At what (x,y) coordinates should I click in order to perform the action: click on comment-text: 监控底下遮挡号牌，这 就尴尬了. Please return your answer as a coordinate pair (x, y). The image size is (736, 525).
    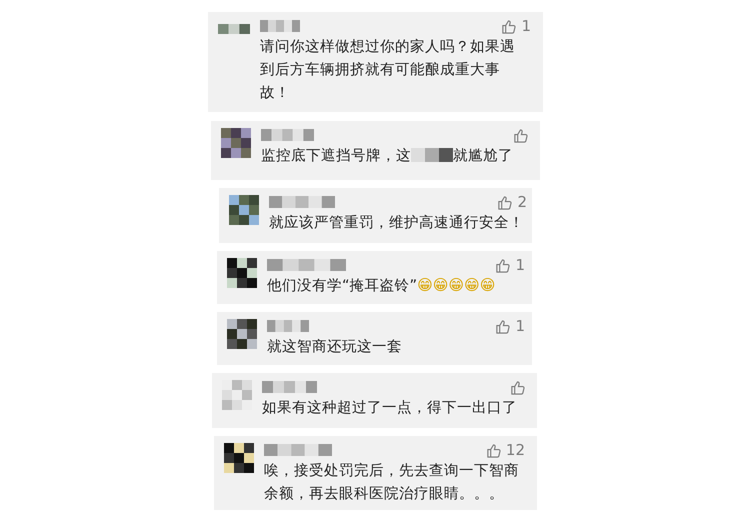
    Looking at the image, I should click on (387, 156).